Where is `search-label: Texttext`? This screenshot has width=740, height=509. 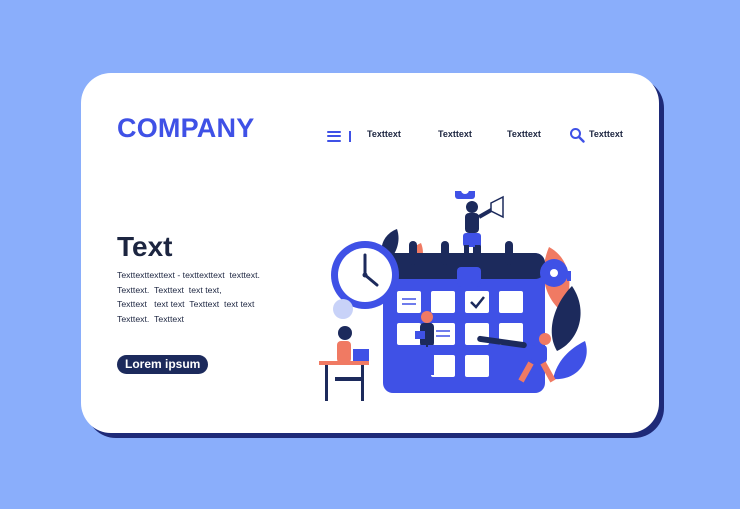
search-label: Texttext is located at coordinates (606, 134).